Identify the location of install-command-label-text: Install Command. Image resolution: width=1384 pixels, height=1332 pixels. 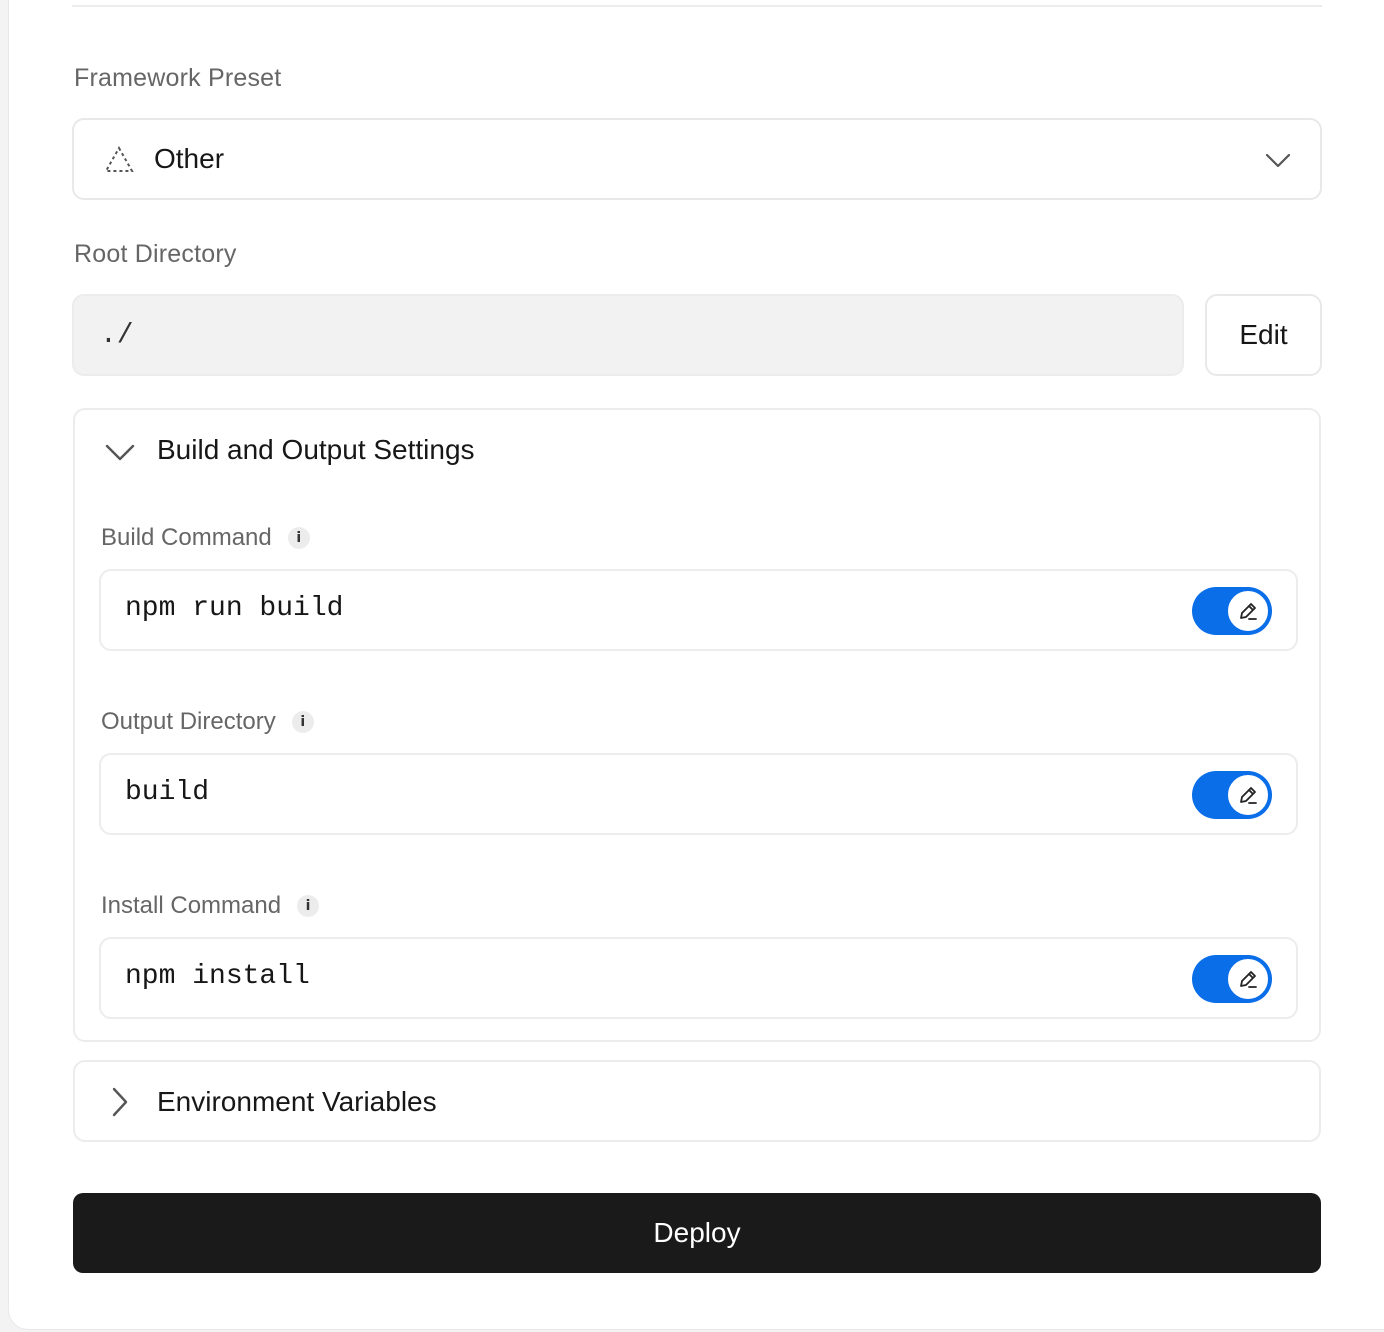
(191, 905).